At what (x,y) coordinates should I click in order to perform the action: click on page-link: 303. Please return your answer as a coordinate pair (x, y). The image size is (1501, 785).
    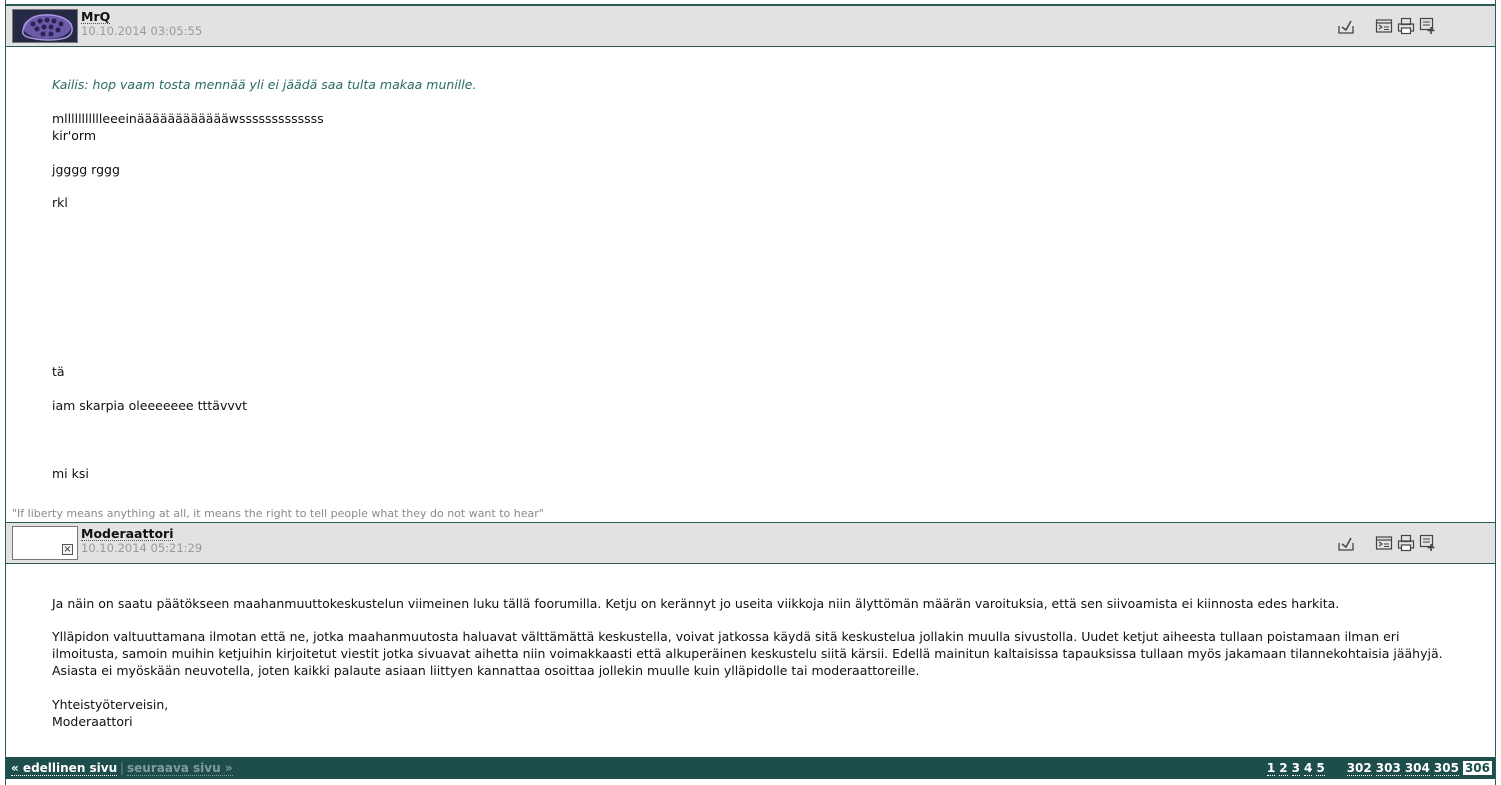
    Looking at the image, I should click on (1388, 768).